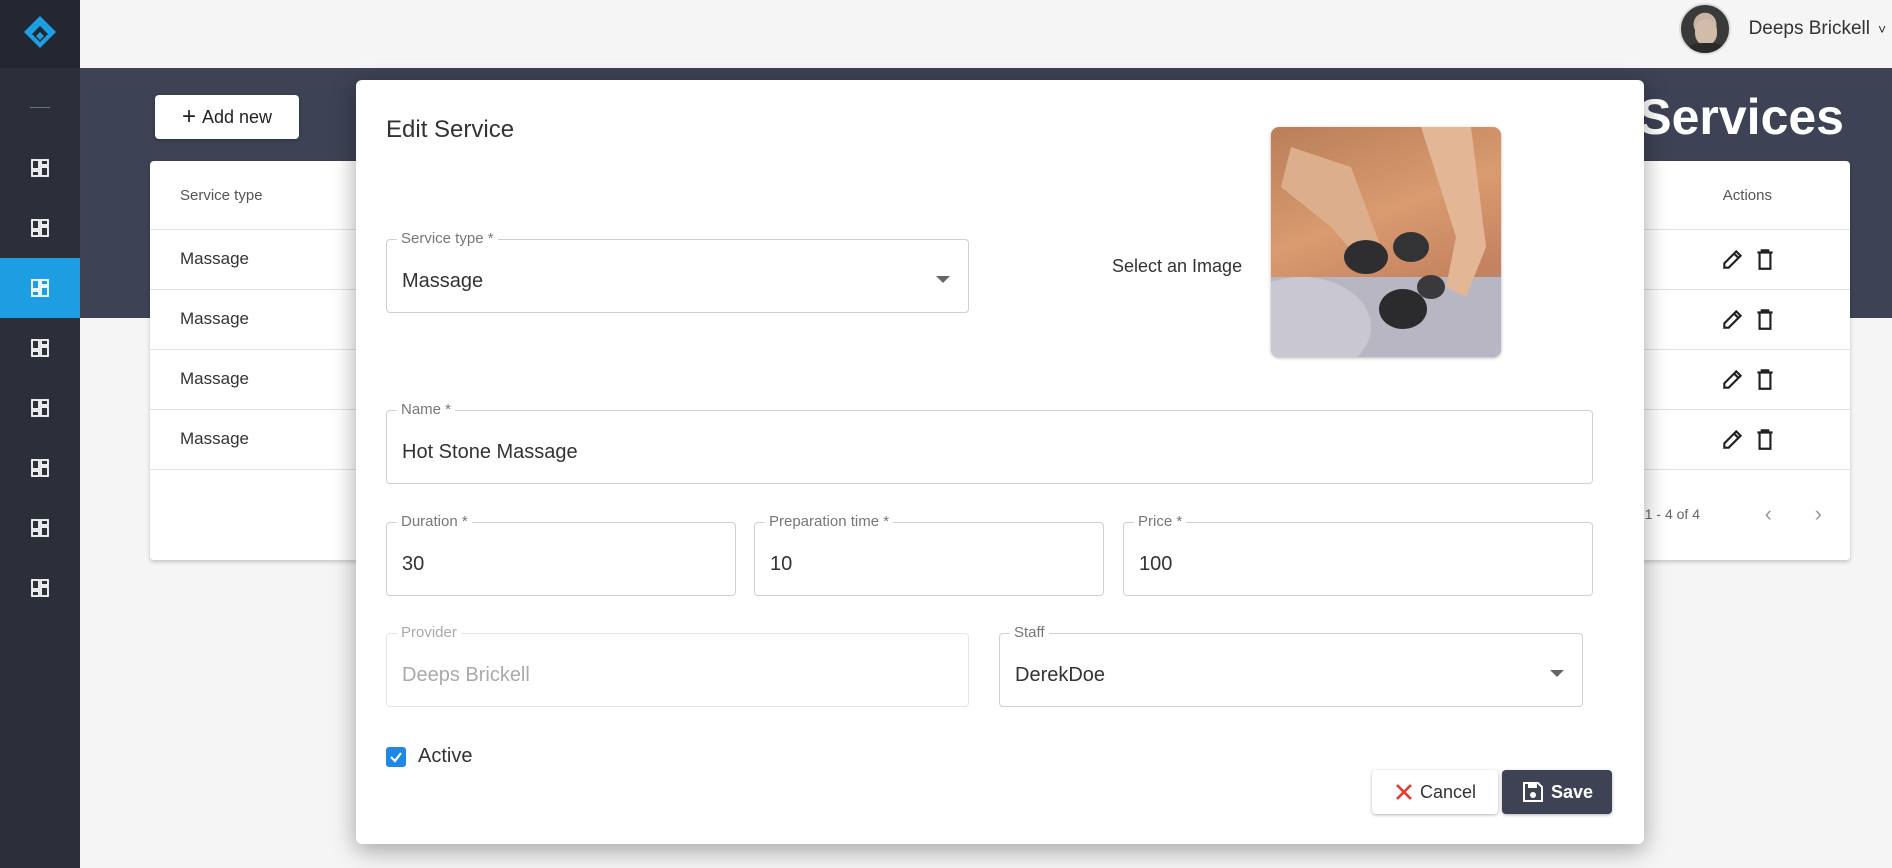 This screenshot has height=868, width=1892. What do you see at coordinates (1818, 514) in the screenshot?
I see `chevron-right-icon: ›` at bounding box center [1818, 514].